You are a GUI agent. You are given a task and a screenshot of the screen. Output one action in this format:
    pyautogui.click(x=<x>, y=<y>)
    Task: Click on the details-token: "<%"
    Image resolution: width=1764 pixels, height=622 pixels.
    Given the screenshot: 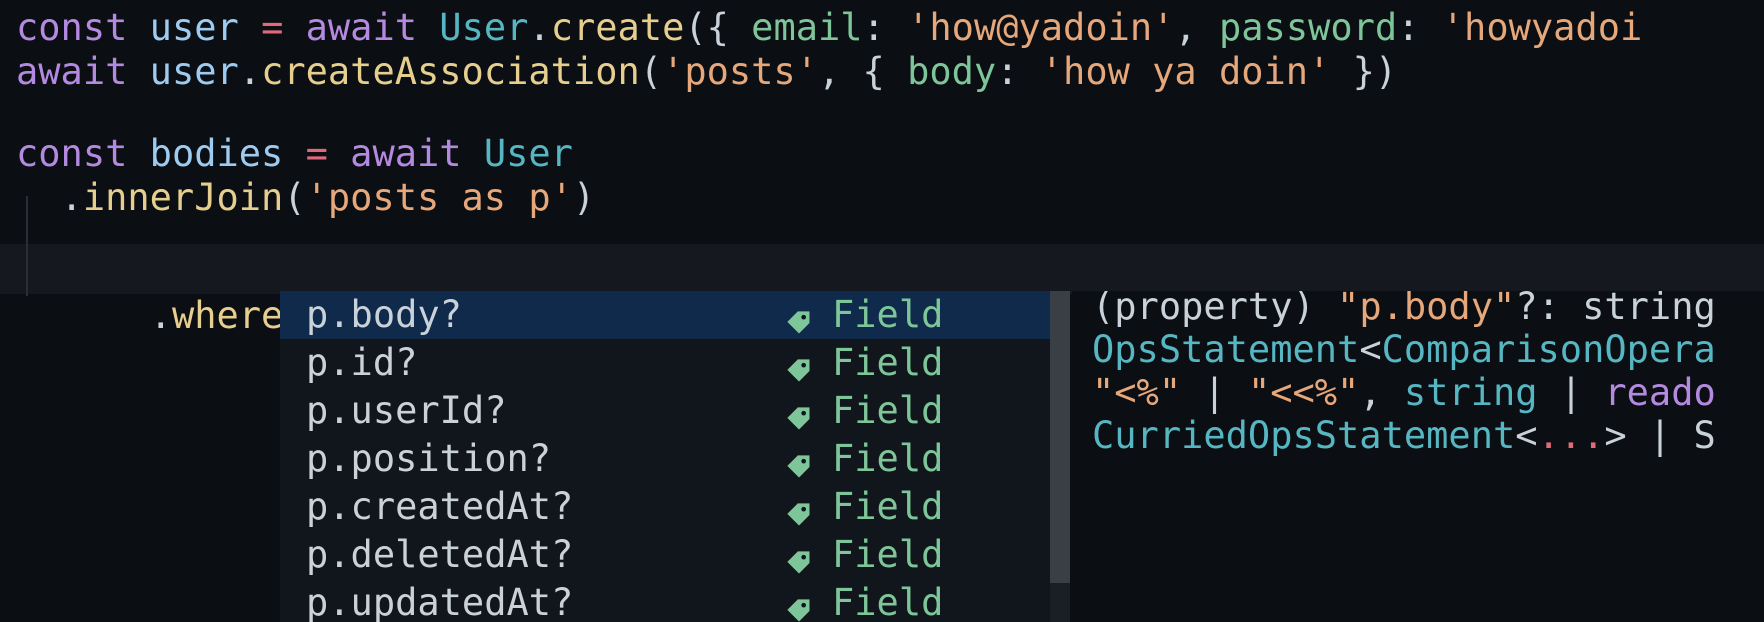 What is the action you would take?
    pyautogui.click(x=1137, y=392)
    